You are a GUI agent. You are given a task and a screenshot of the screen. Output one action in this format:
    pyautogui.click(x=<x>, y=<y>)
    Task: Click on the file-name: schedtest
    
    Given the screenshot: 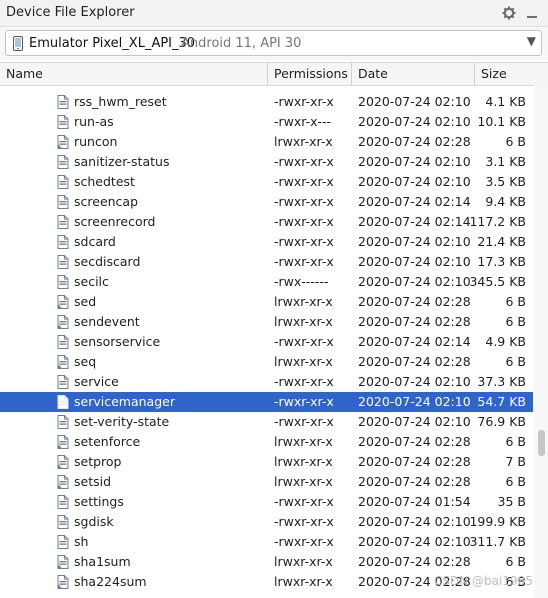 What is the action you would take?
    pyautogui.click(x=104, y=181)
    